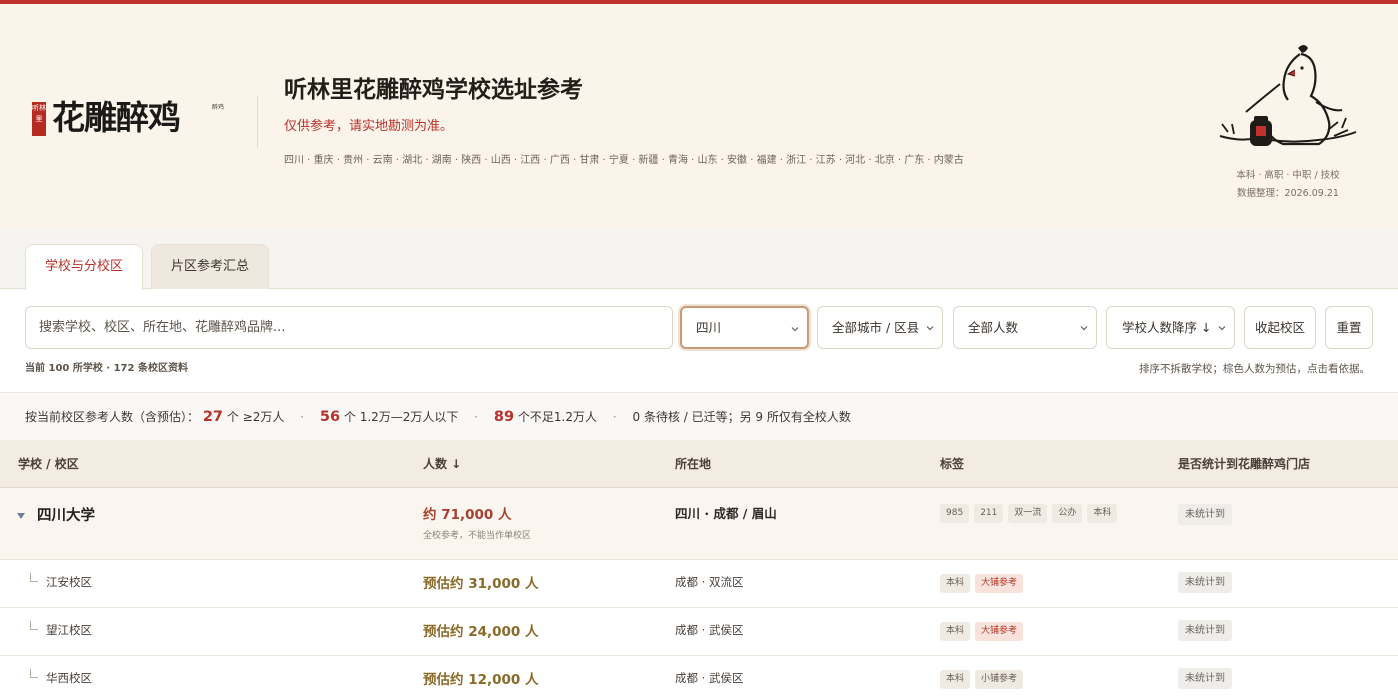 The image size is (1398, 700). I want to click on campus-tags: 本科 小铺参考, so click(984, 680).